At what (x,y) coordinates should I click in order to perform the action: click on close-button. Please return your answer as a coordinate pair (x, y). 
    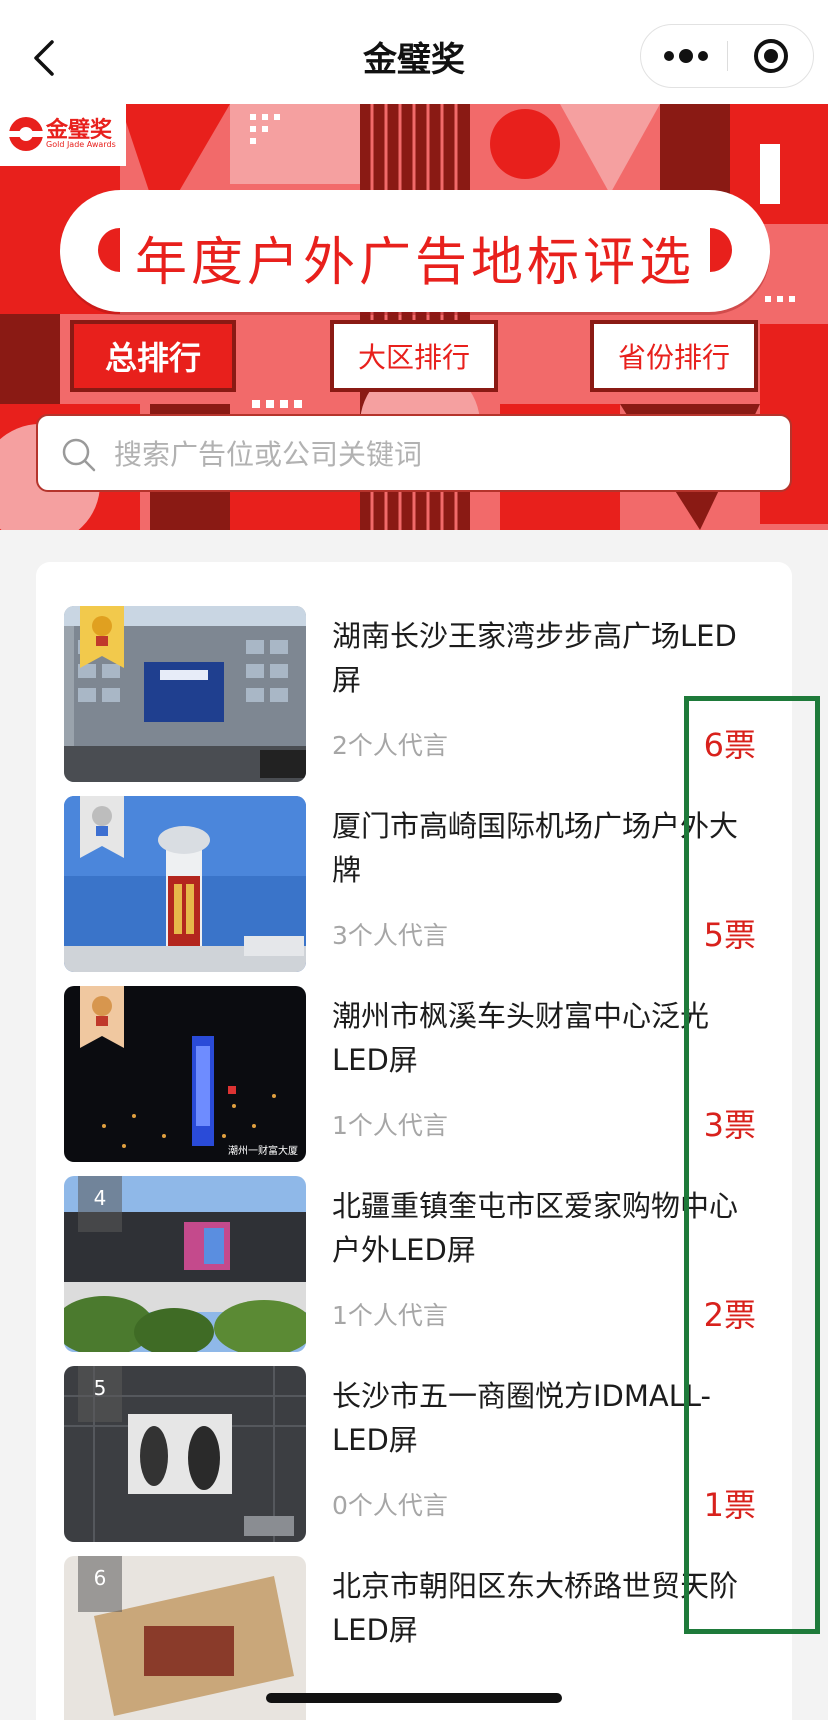
    Looking at the image, I should click on (772, 56).